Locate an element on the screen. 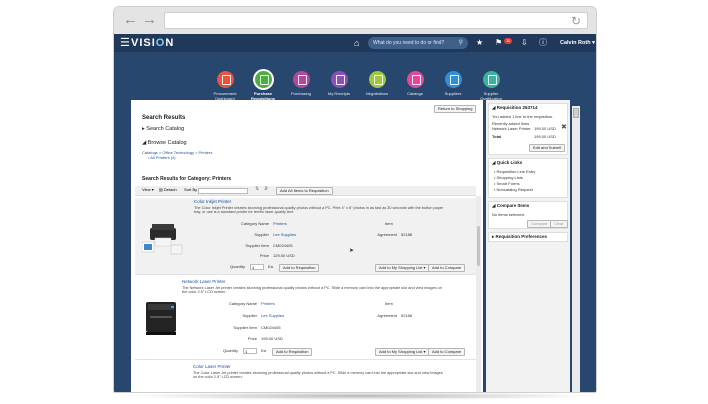  category-label: Category Name is located at coordinates (254, 223).